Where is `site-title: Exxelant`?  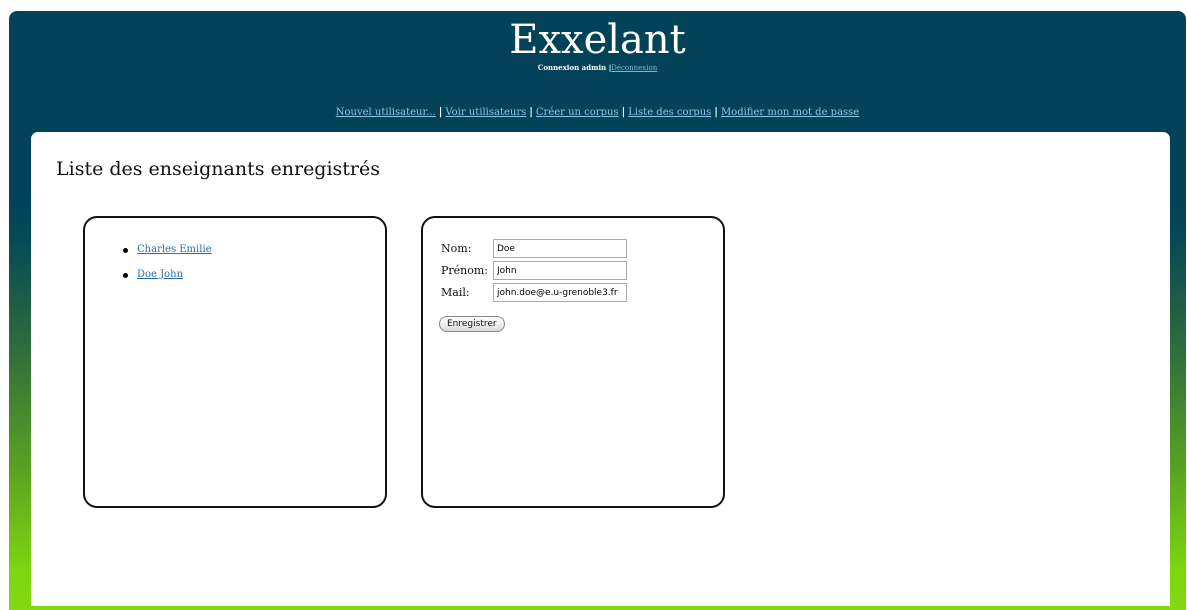 site-title: Exxelant is located at coordinates (597, 40).